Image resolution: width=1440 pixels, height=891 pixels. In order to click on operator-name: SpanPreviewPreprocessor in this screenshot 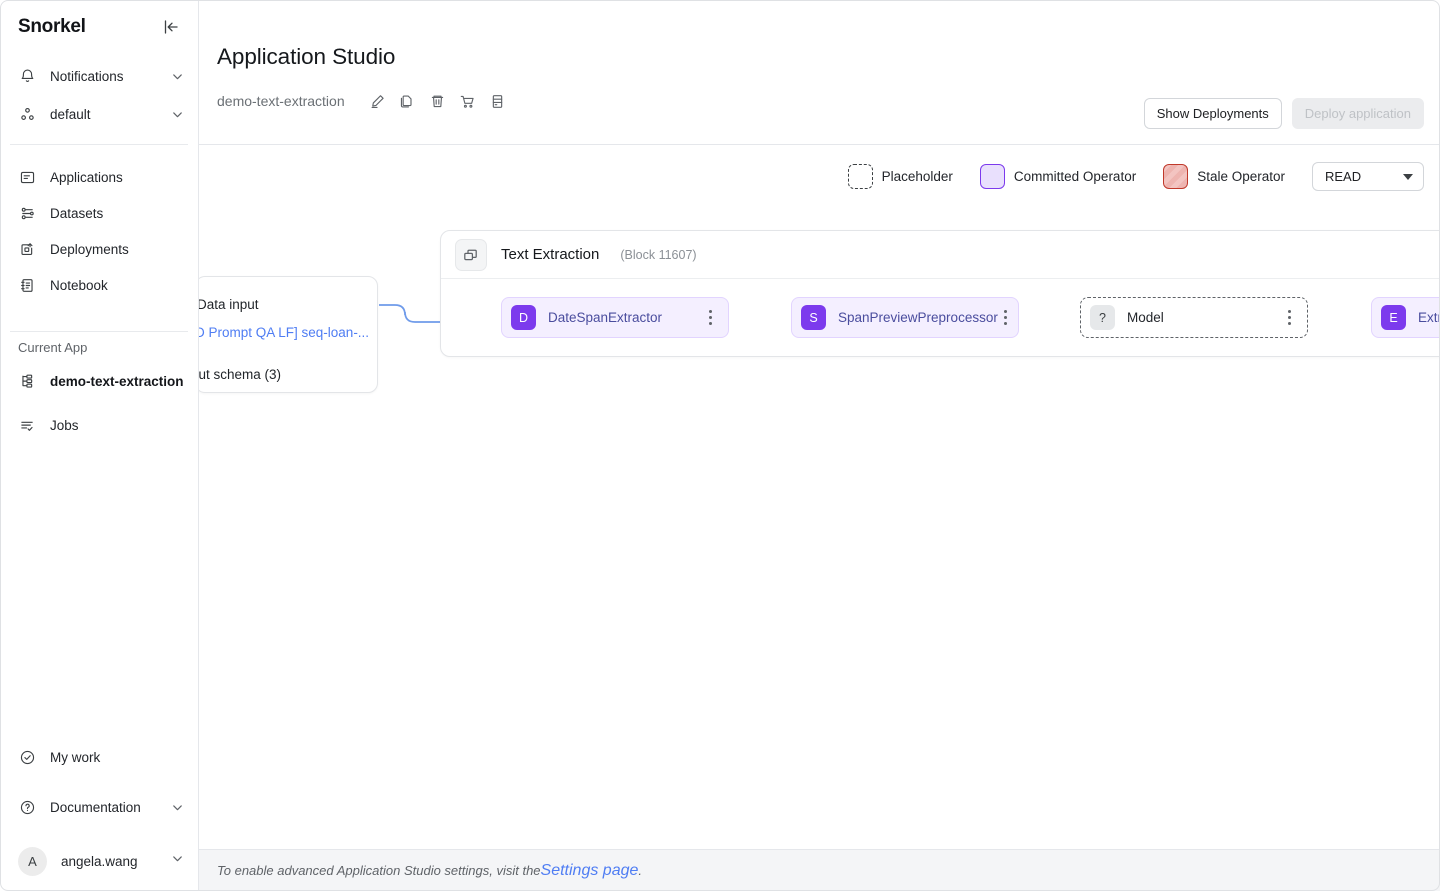, I will do `click(918, 317)`.